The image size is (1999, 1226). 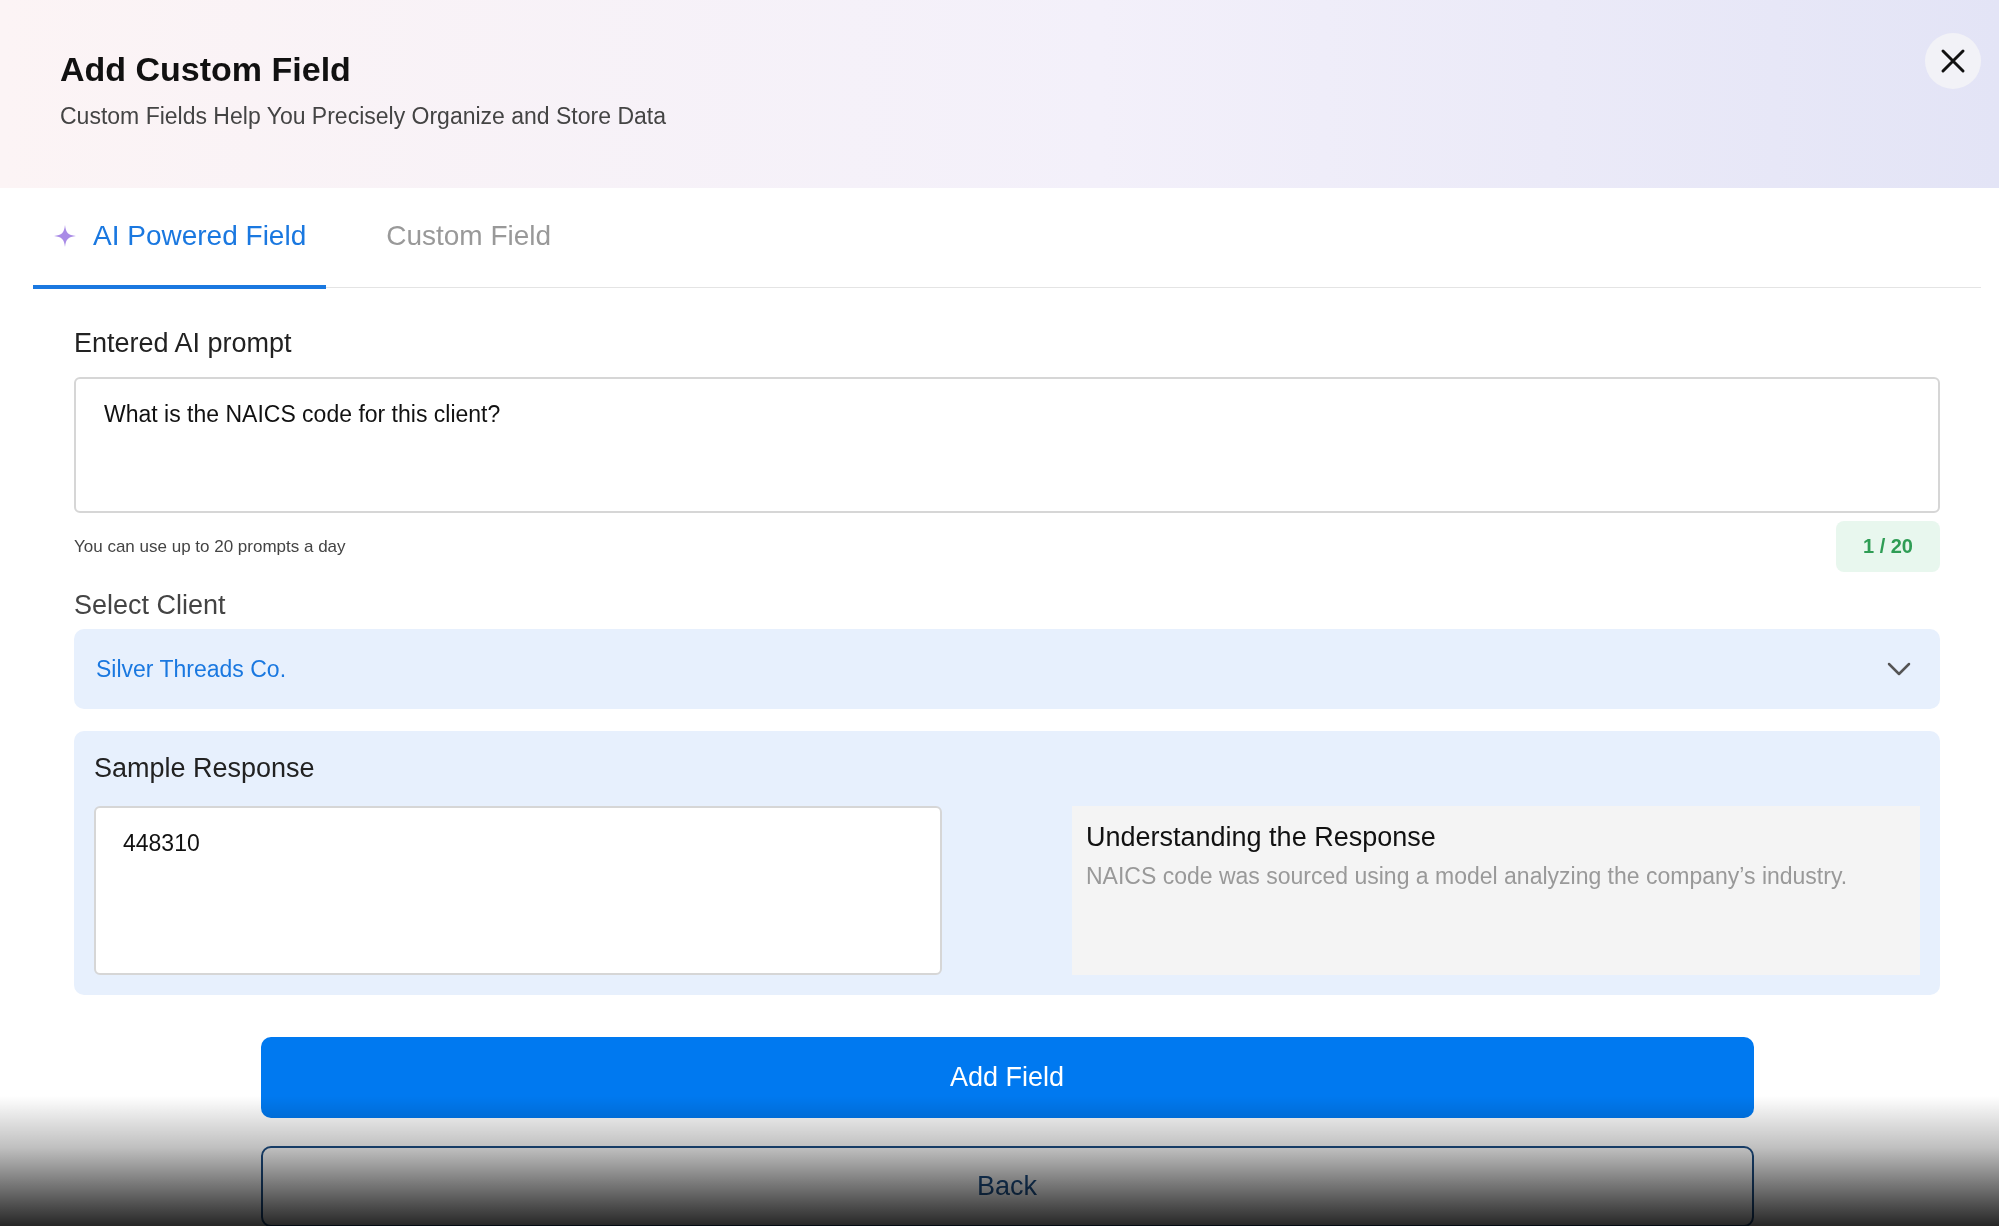 What do you see at coordinates (1007, 1077) in the screenshot?
I see `add-field-button: Add Field` at bounding box center [1007, 1077].